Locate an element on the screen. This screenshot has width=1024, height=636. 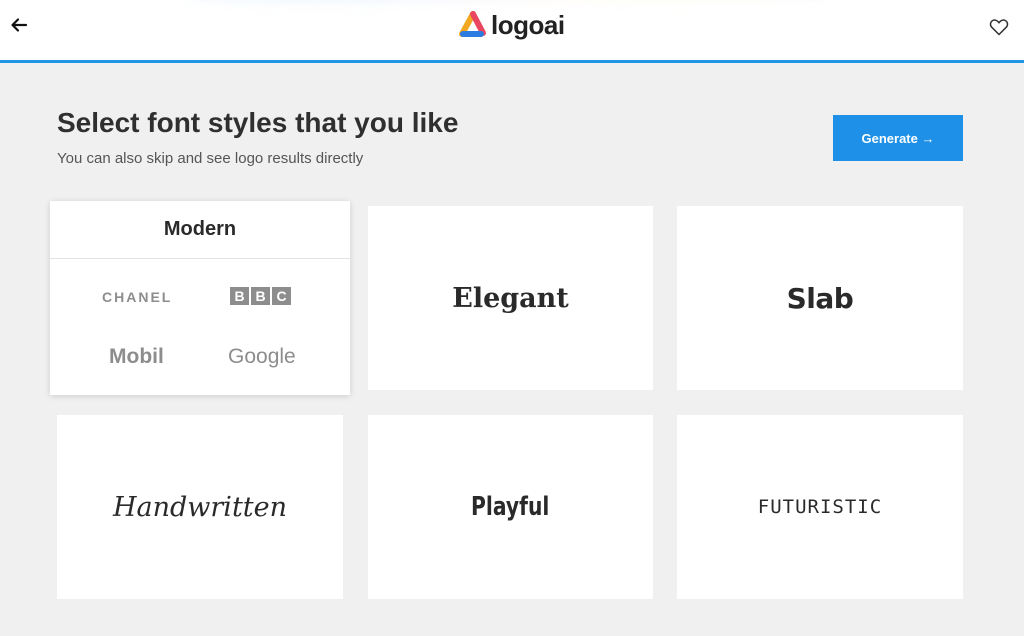
brand-logo: logoai is located at coordinates (512, 24).